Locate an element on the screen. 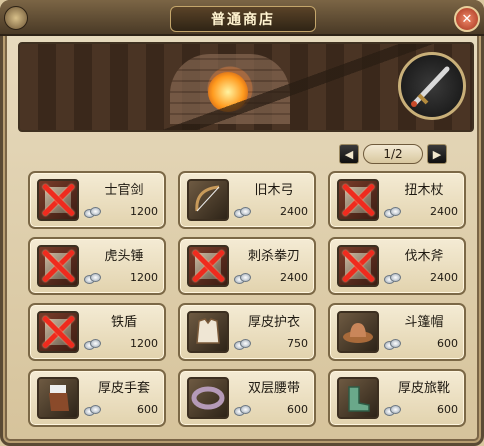 The height and width of the screenshot is (446, 484). hammer-icon is located at coordinates (58, 266).